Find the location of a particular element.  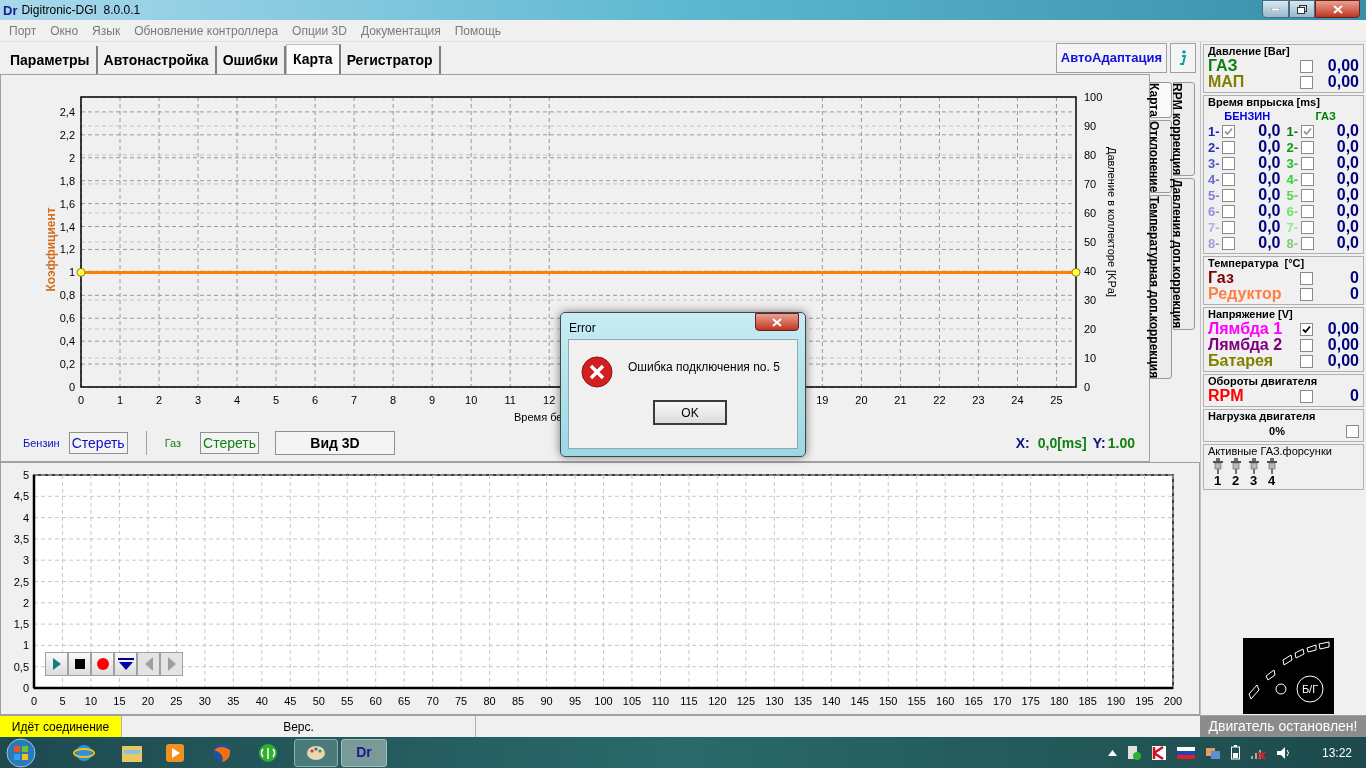

y-tick-label: 4 is located at coordinates (25, 517).